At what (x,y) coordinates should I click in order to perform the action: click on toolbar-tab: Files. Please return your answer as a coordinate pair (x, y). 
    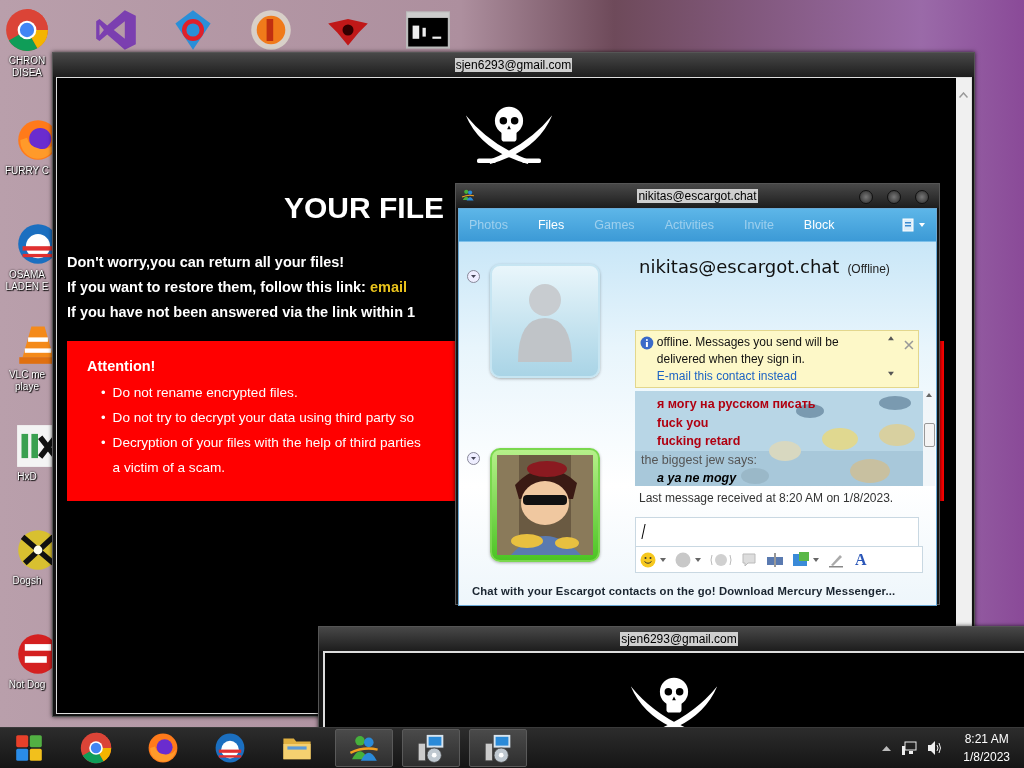
    Looking at the image, I should click on (551, 225).